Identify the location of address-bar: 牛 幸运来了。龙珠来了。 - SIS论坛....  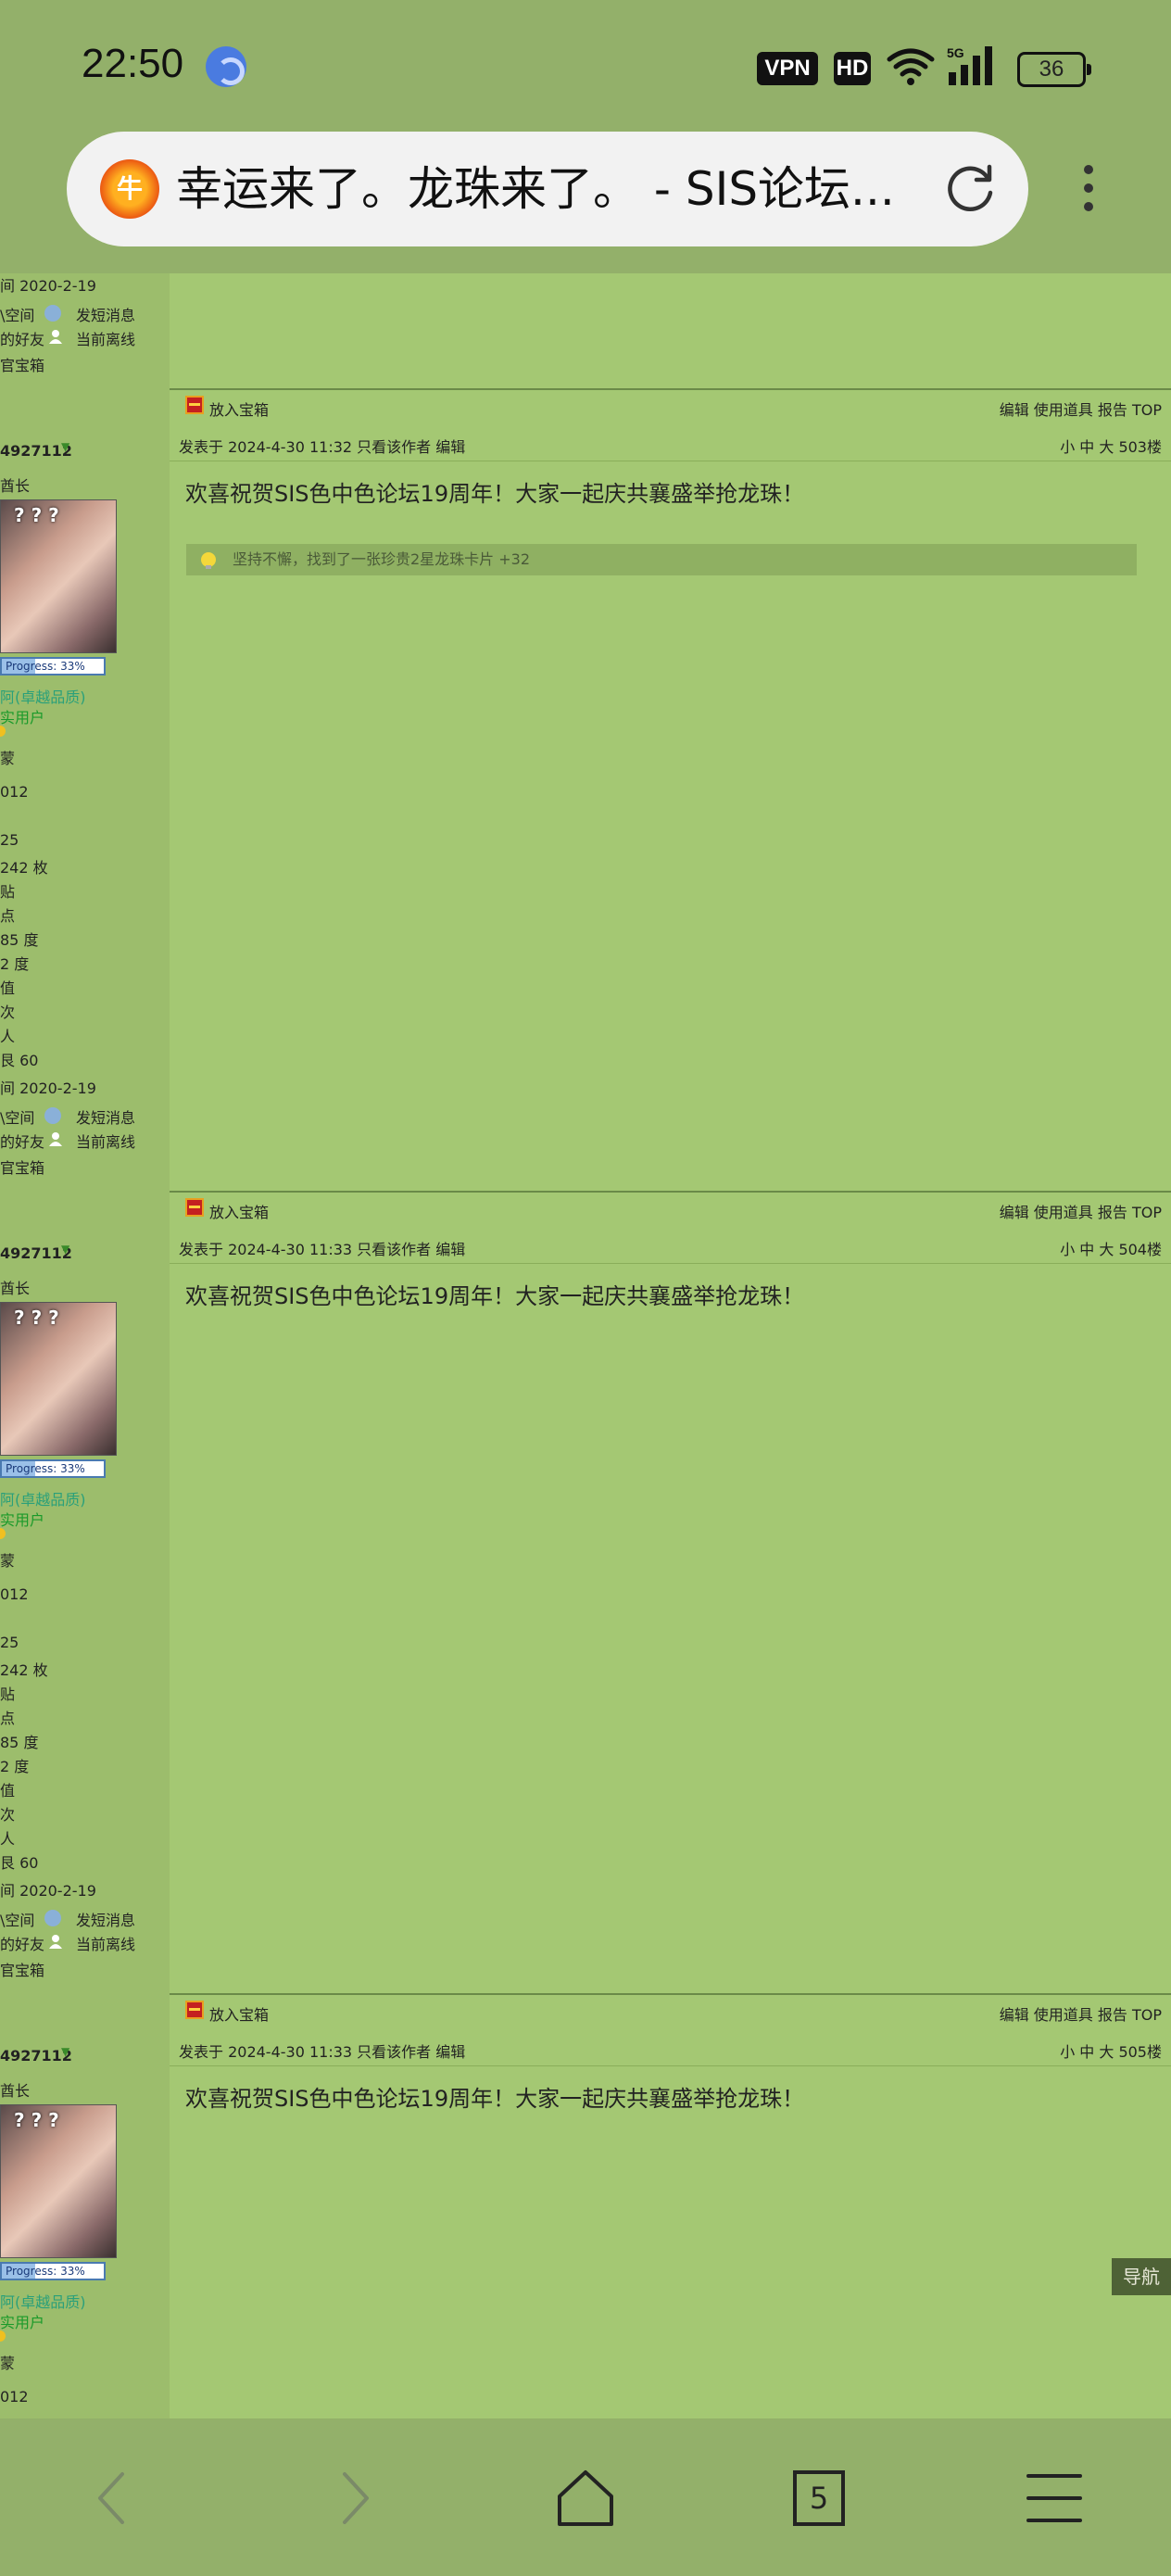
(547, 189).